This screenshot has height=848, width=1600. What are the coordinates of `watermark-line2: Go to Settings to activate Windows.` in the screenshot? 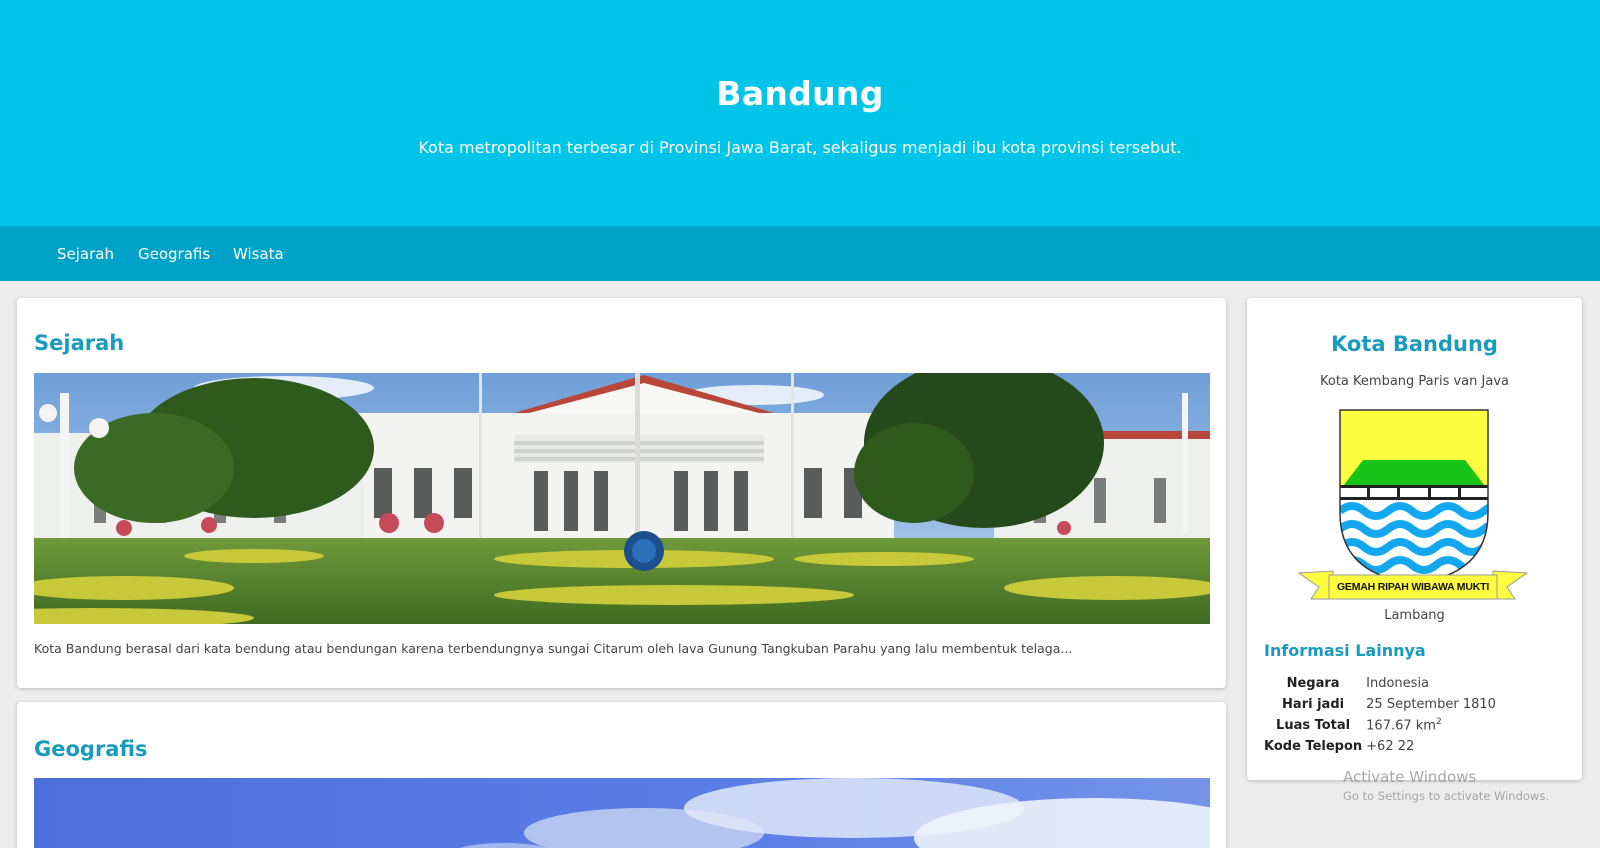 It's located at (1446, 796).